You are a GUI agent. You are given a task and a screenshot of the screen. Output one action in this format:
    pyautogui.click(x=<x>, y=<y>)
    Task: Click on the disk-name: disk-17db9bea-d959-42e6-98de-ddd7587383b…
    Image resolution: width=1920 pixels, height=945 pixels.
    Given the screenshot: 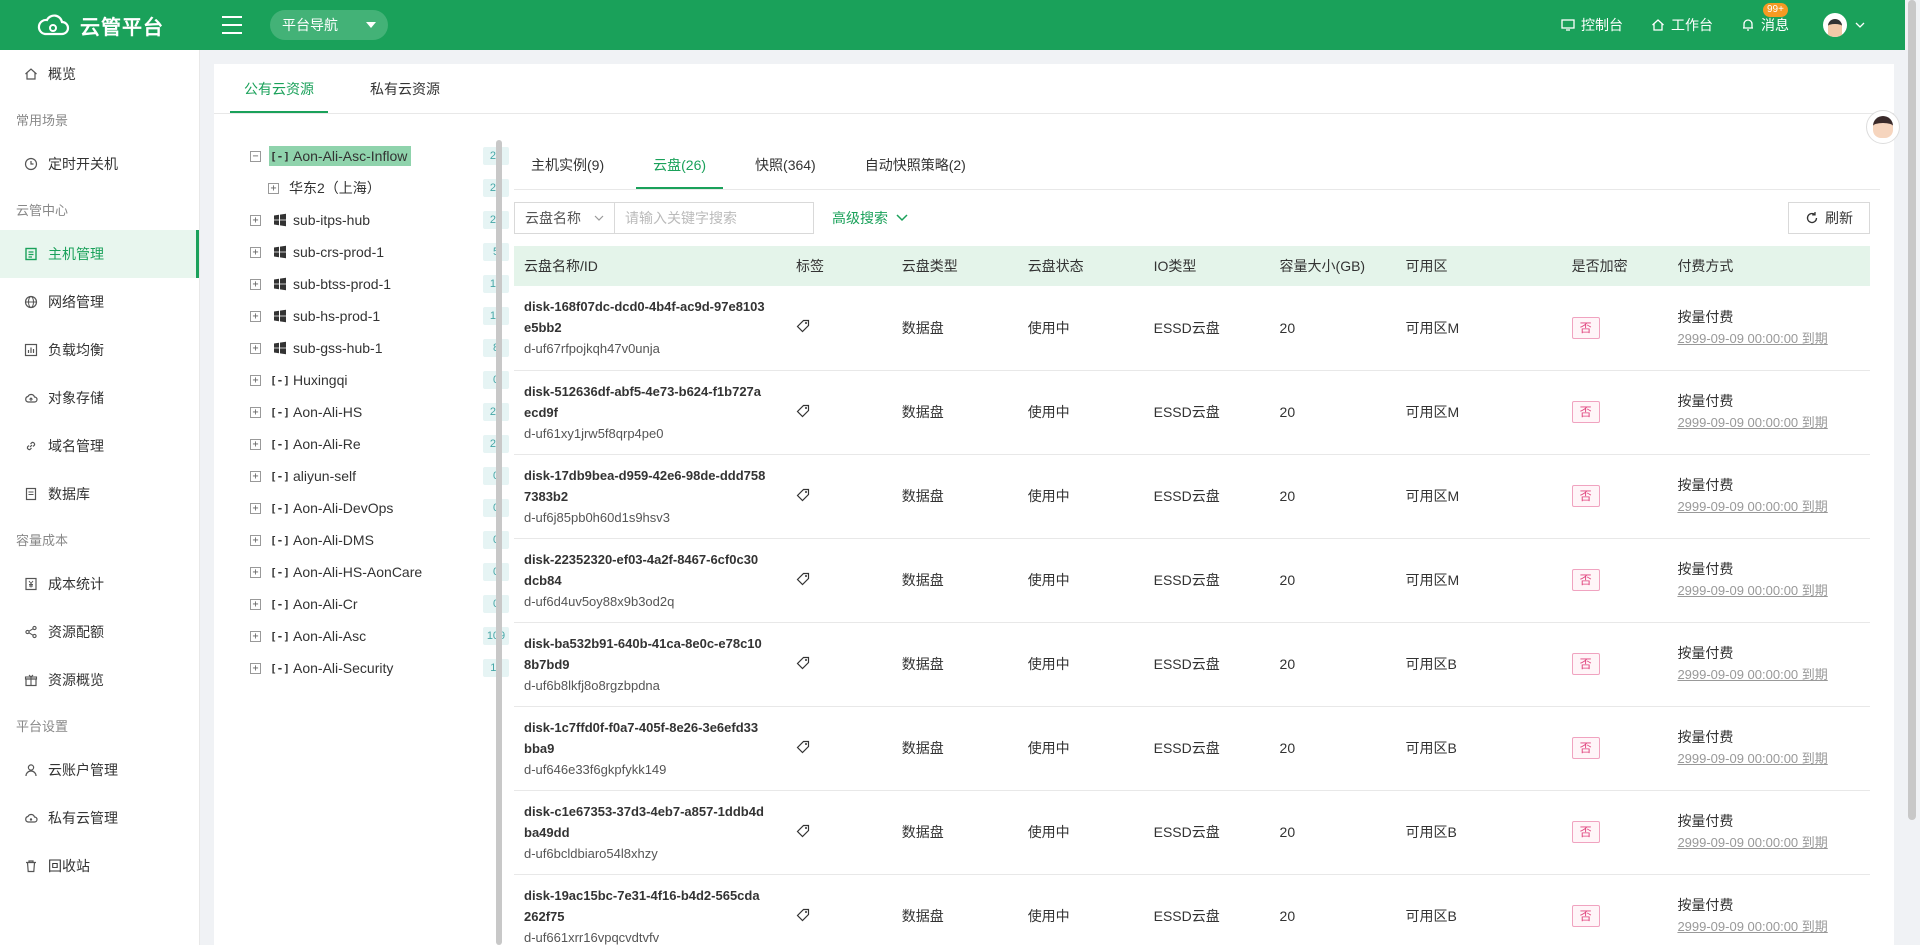 What is the action you would take?
    pyautogui.click(x=655, y=486)
    